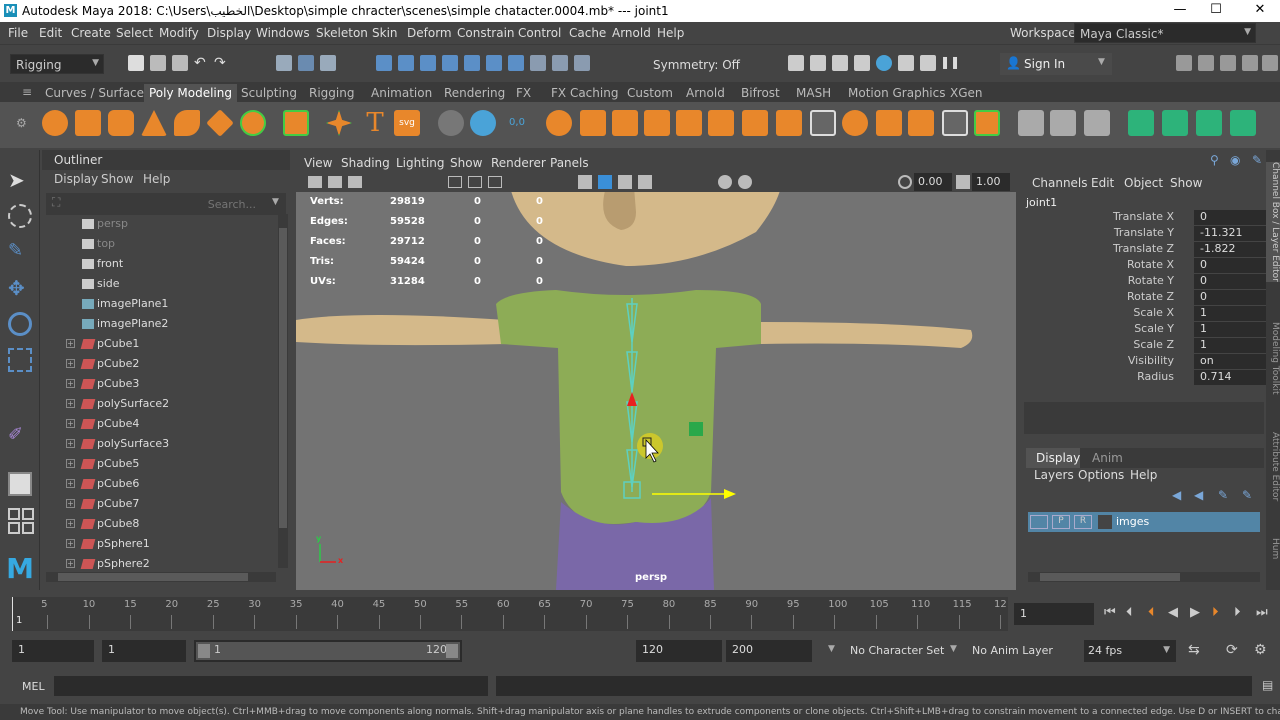 The image size is (1280, 720). Describe the element at coordinates (296, 123) in the screenshot. I see `platonic-solid-icon` at that location.